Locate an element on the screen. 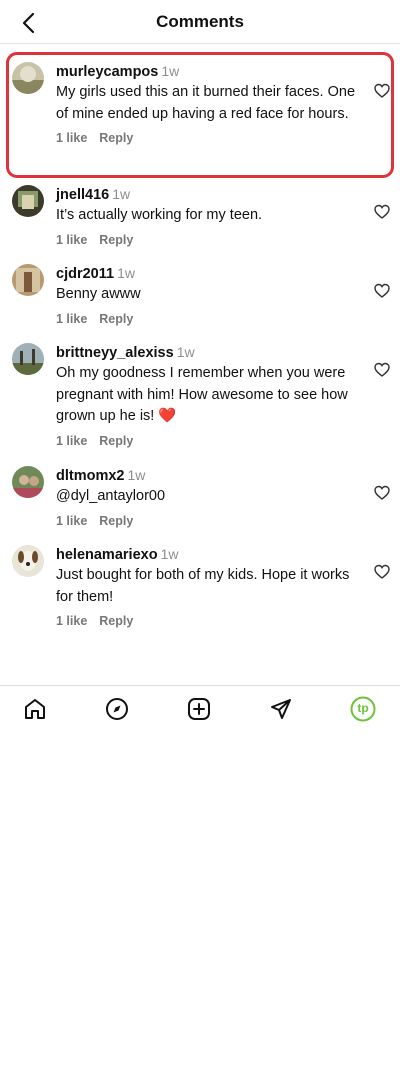 This screenshot has width=400, height=1080. comment-username: brittneyy_alexiss is located at coordinates (115, 353).